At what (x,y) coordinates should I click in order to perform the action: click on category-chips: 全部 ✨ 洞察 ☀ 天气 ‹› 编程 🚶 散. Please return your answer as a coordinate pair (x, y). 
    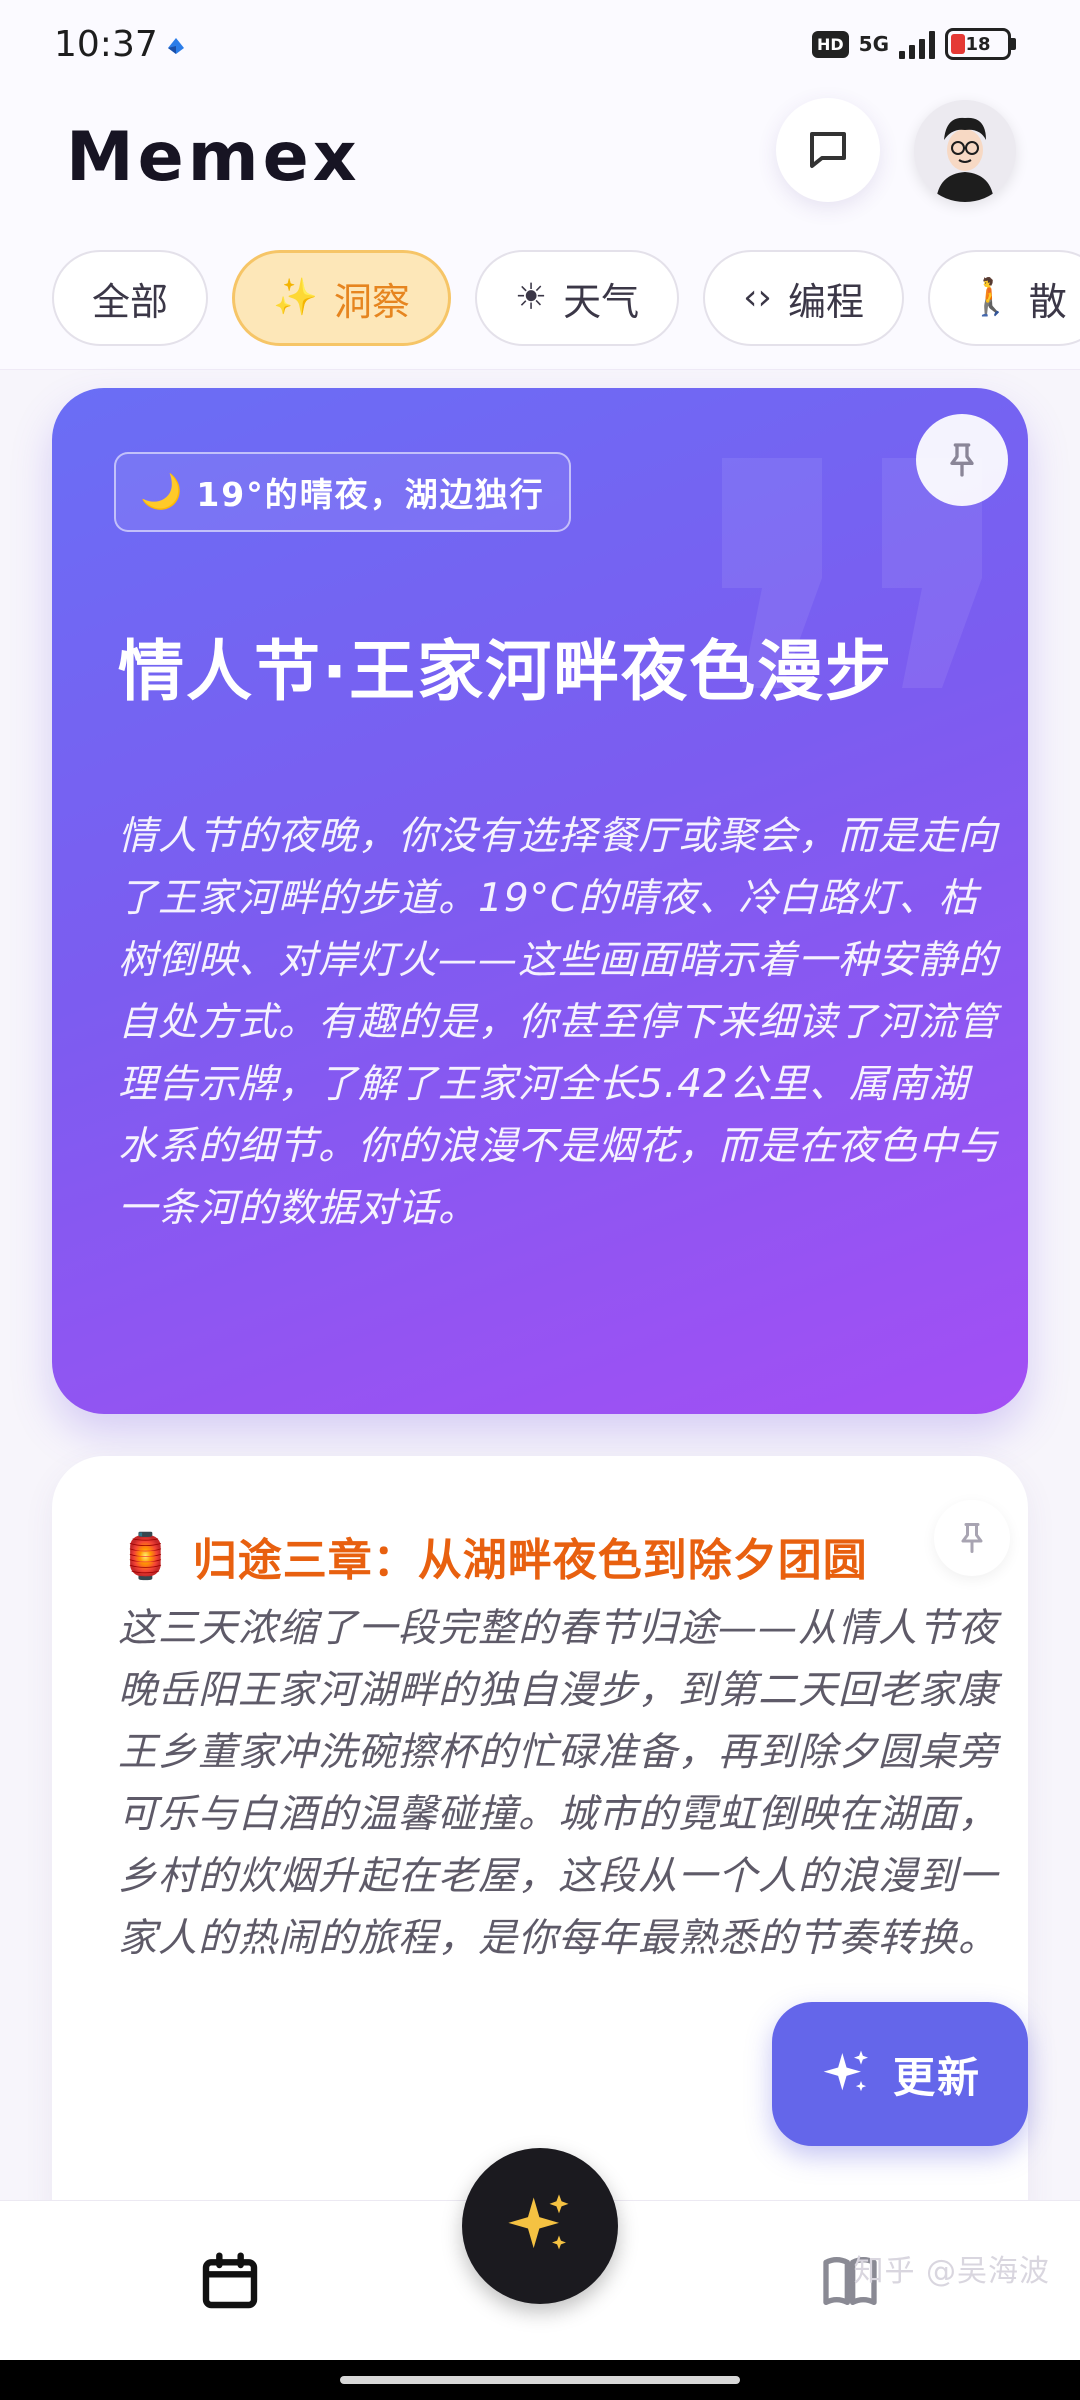
    Looking at the image, I should click on (540, 305).